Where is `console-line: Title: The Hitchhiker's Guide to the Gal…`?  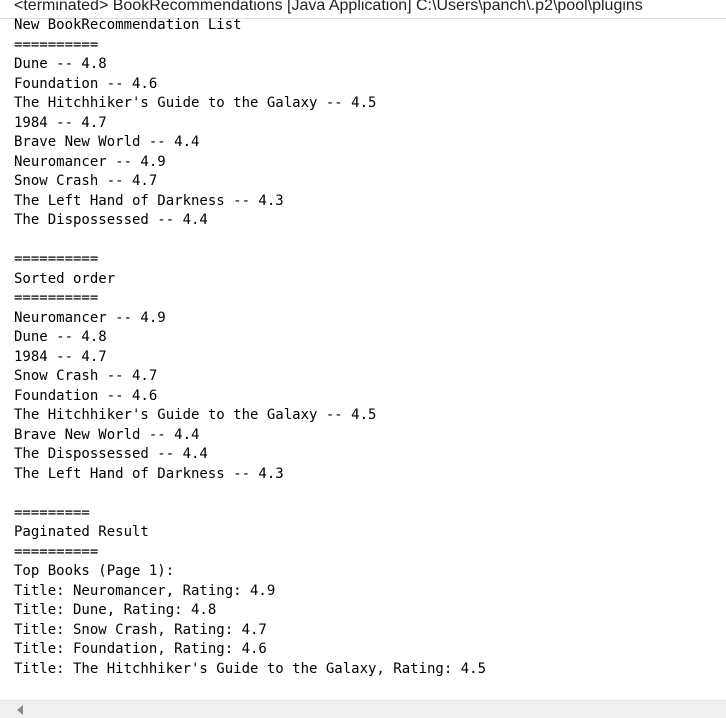
console-line: Title: The Hitchhiker's Guide to the Gal… is located at coordinates (250, 668).